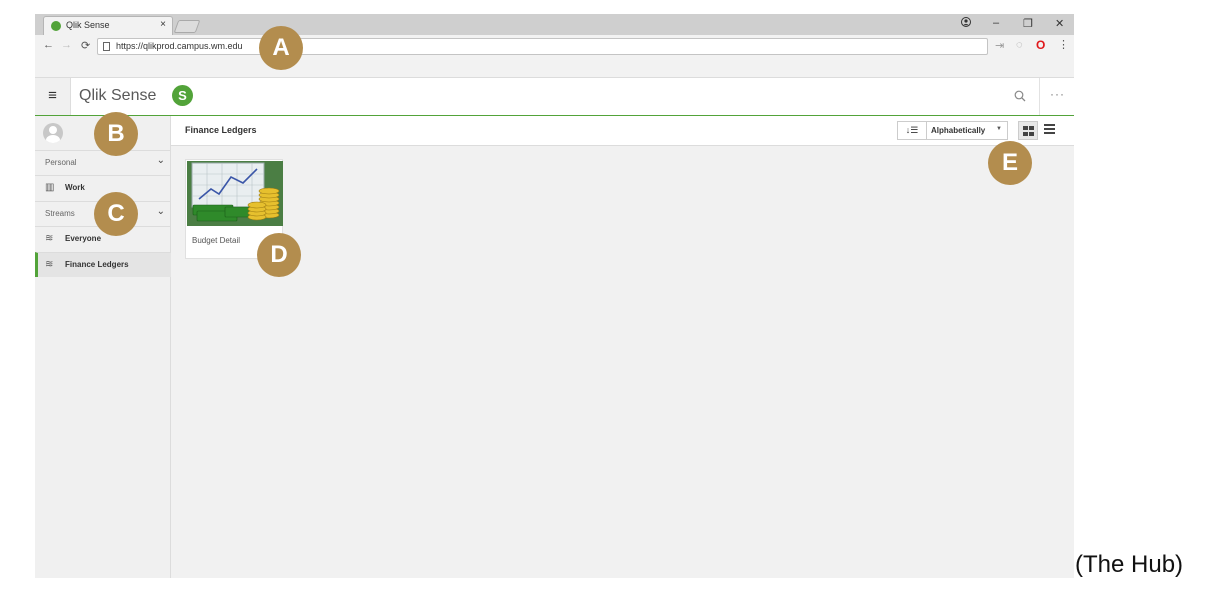 This screenshot has width=1227, height=606. What do you see at coordinates (116, 214) in the screenshot?
I see `callout-c: C` at bounding box center [116, 214].